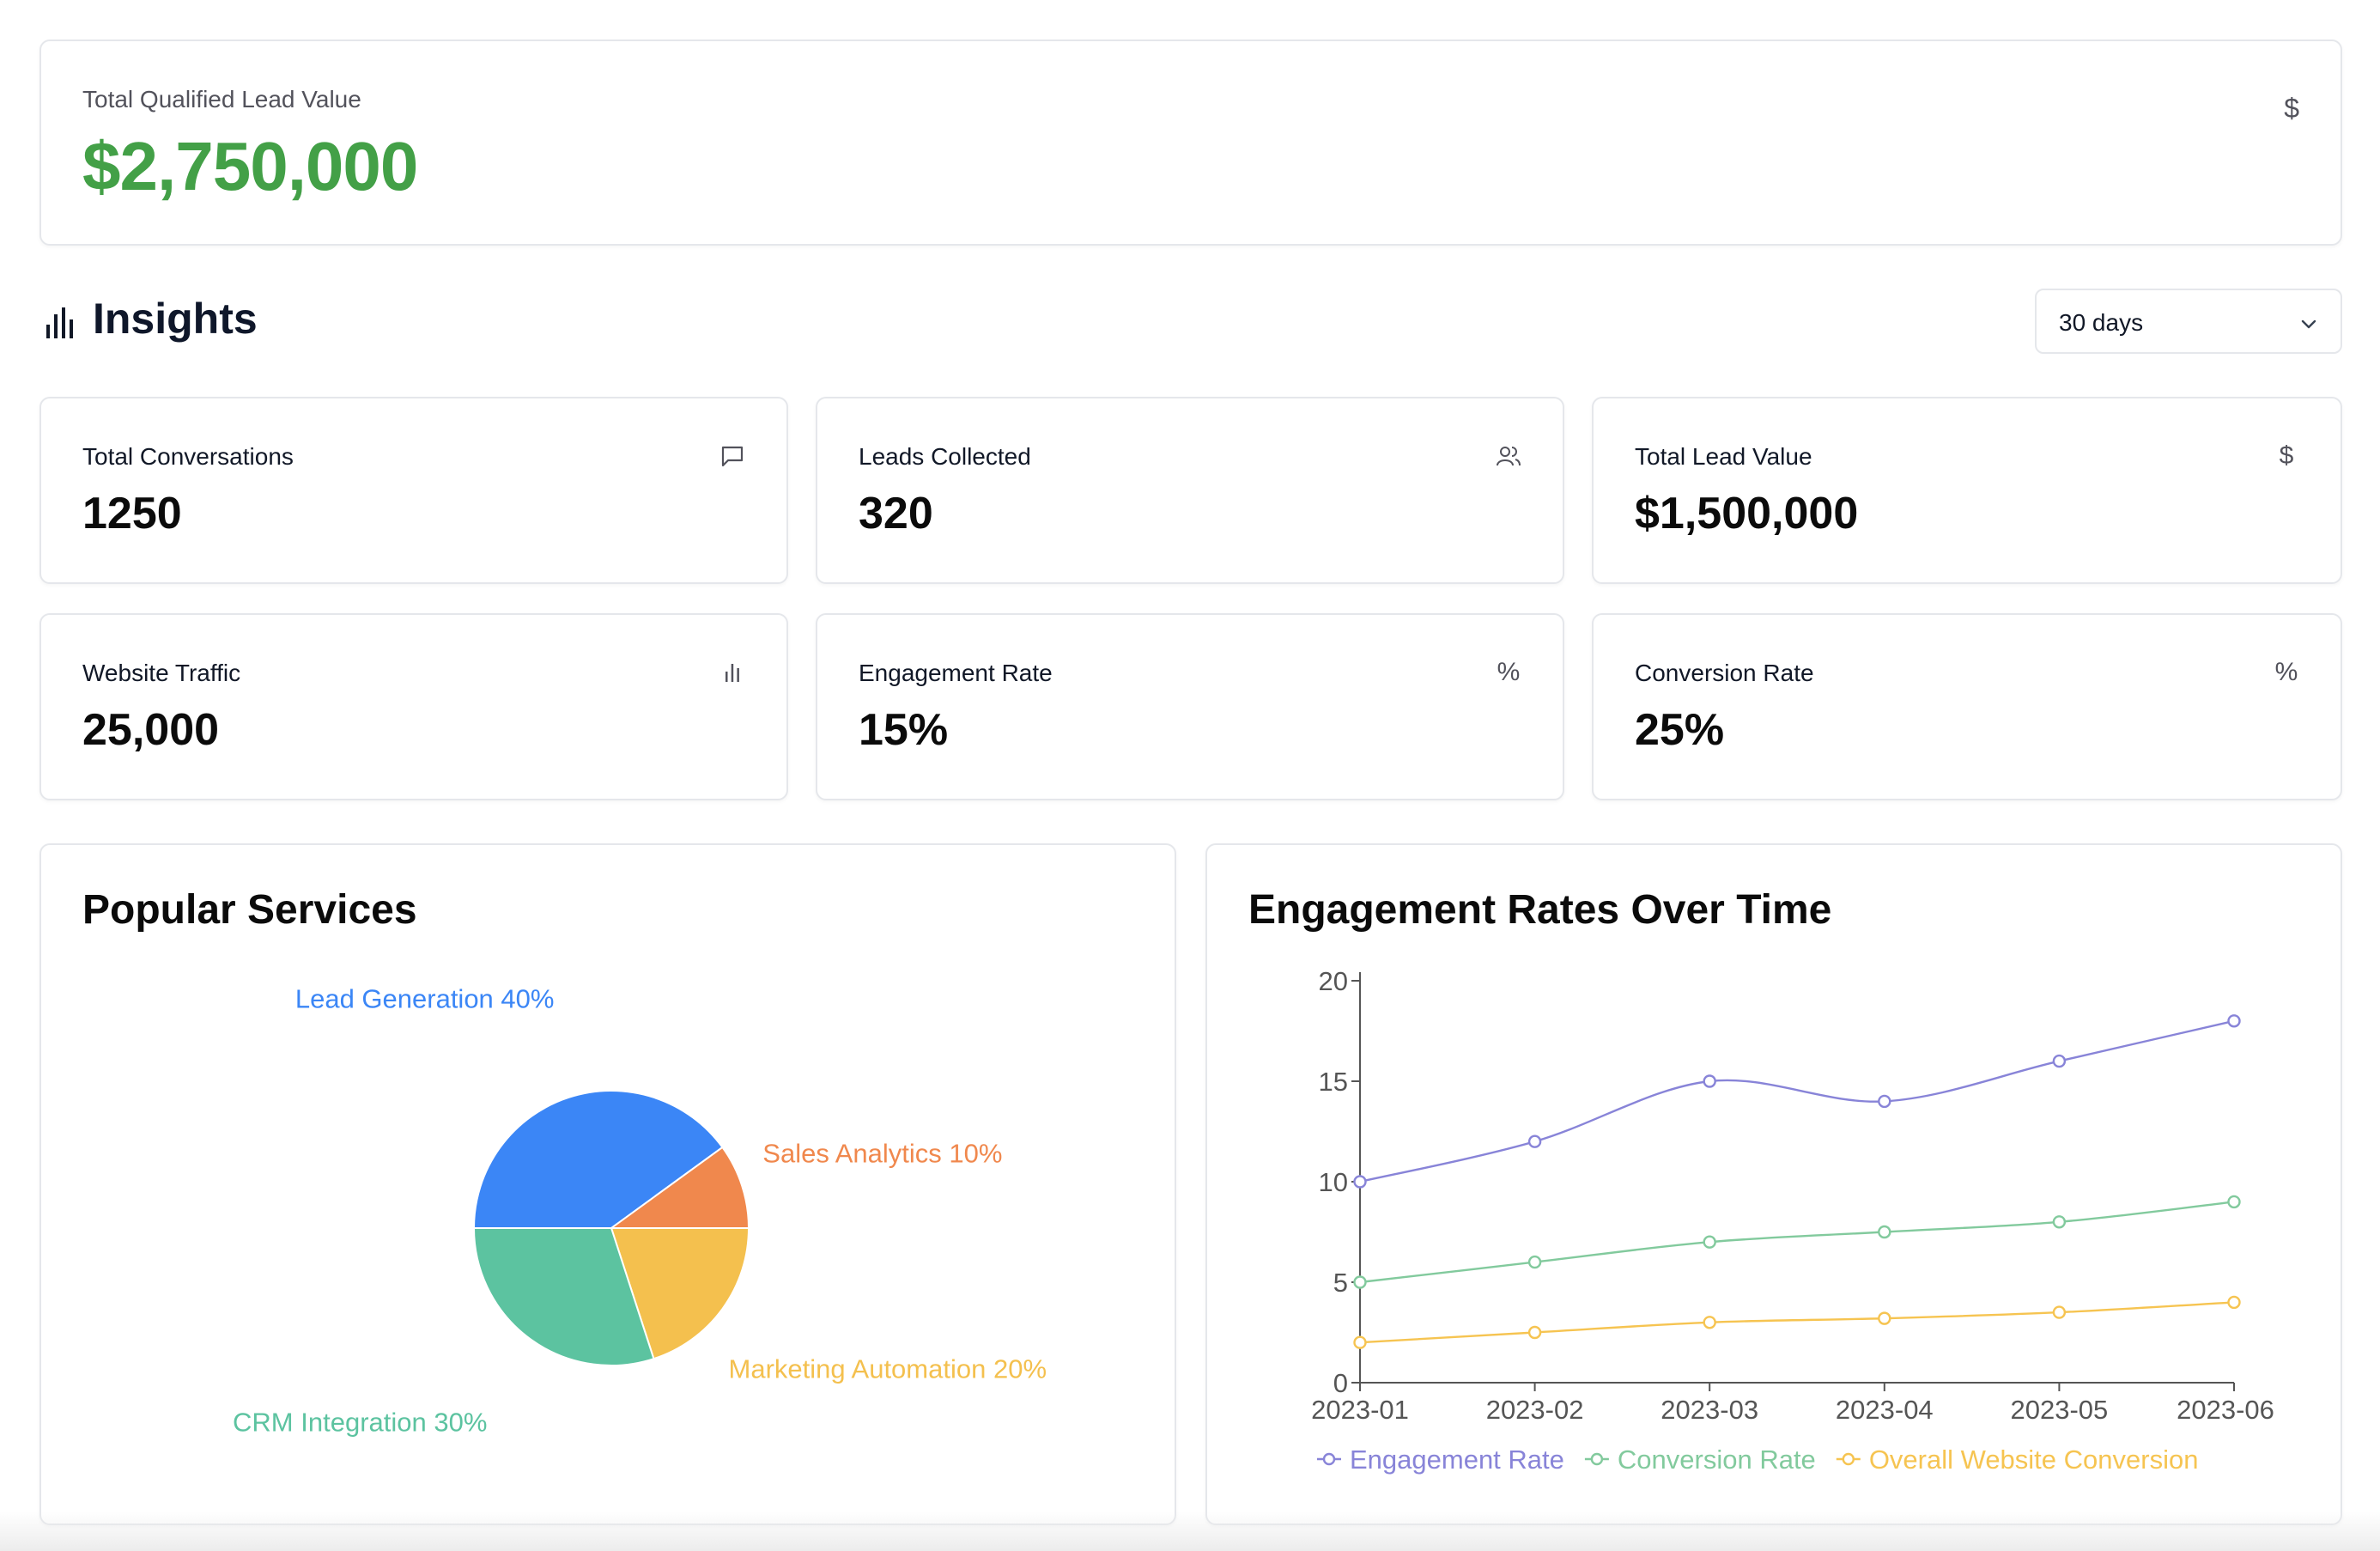  Describe the element at coordinates (1333, 1082) in the screenshot. I see `y-tick-label: 15` at that location.